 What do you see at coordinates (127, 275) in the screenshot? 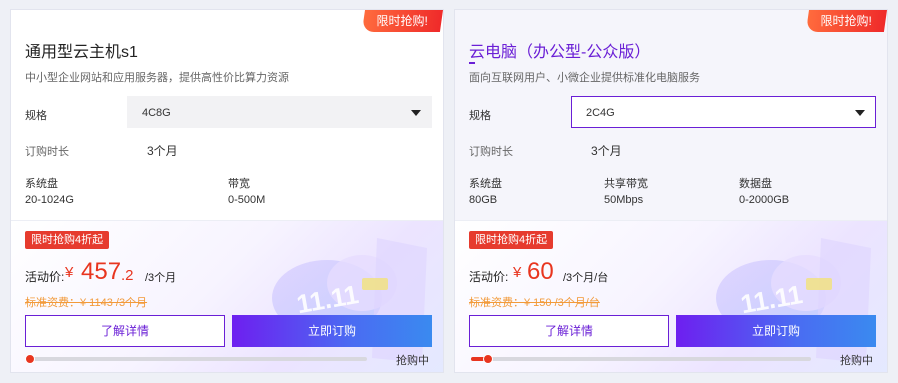
I see `price-decimal: .2` at bounding box center [127, 275].